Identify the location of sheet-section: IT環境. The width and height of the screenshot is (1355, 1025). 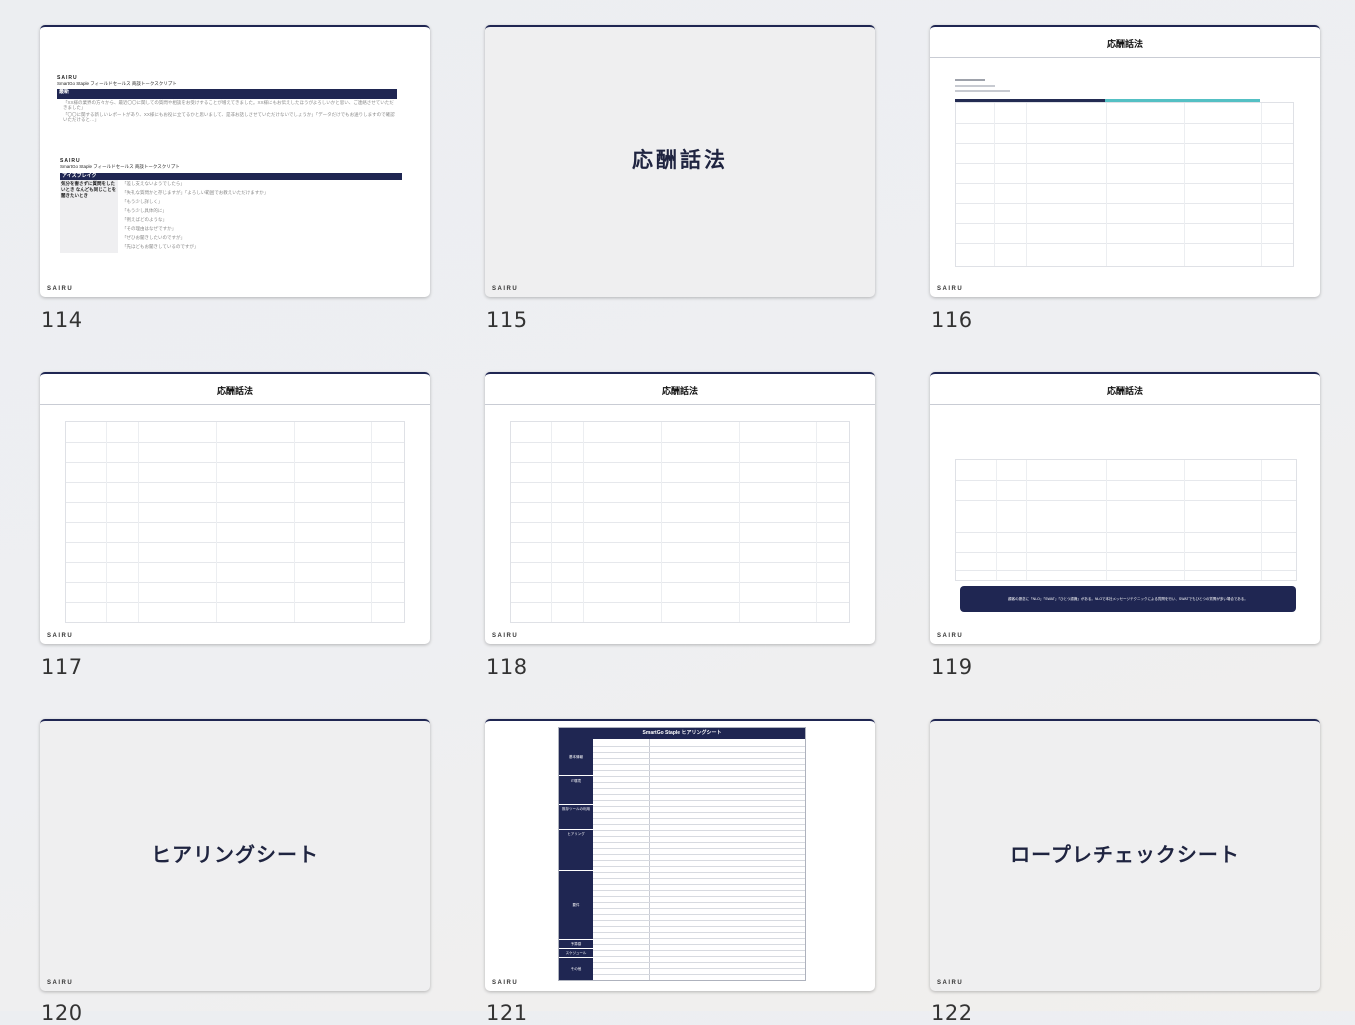
(576, 790).